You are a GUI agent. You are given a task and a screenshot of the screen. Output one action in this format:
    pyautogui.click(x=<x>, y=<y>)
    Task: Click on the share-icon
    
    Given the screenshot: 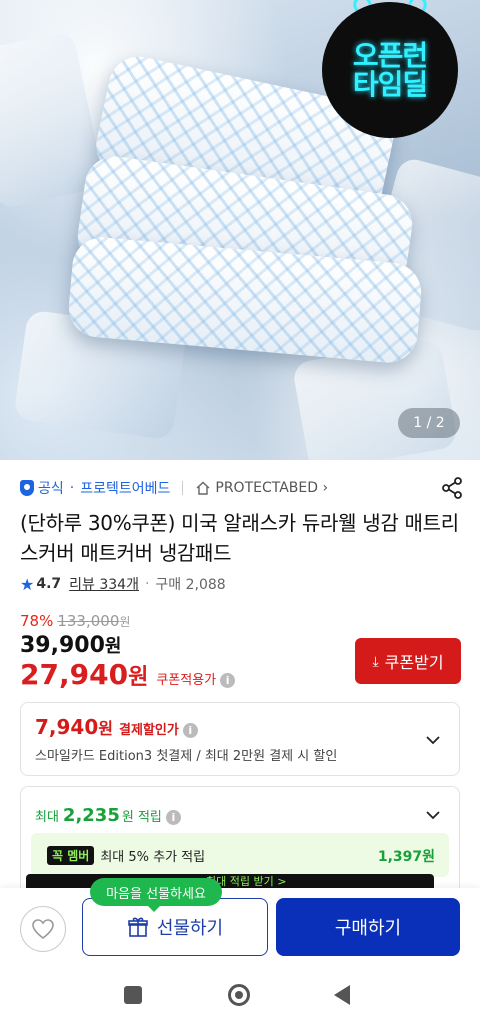 What is the action you would take?
    pyautogui.click(x=452, y=488)
    